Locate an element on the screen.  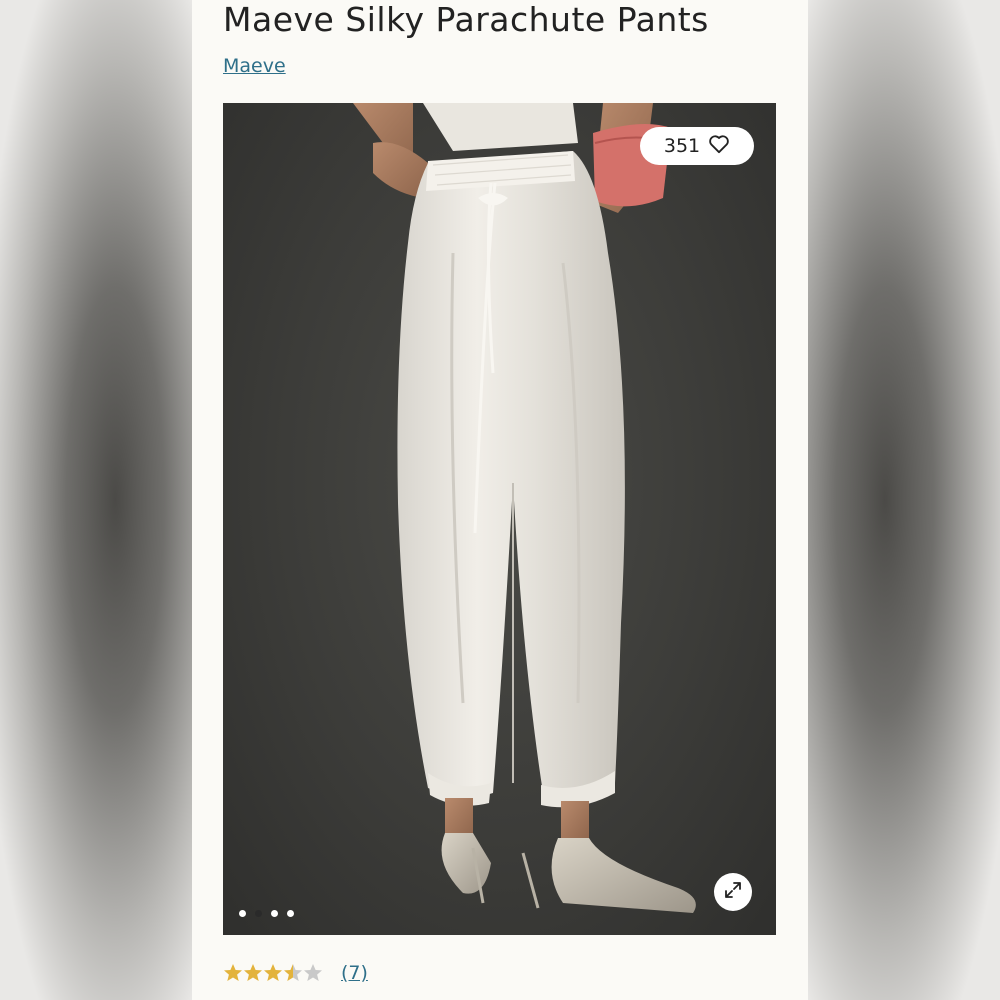
favorite-button: 351 is located at coordinates (697, 146).